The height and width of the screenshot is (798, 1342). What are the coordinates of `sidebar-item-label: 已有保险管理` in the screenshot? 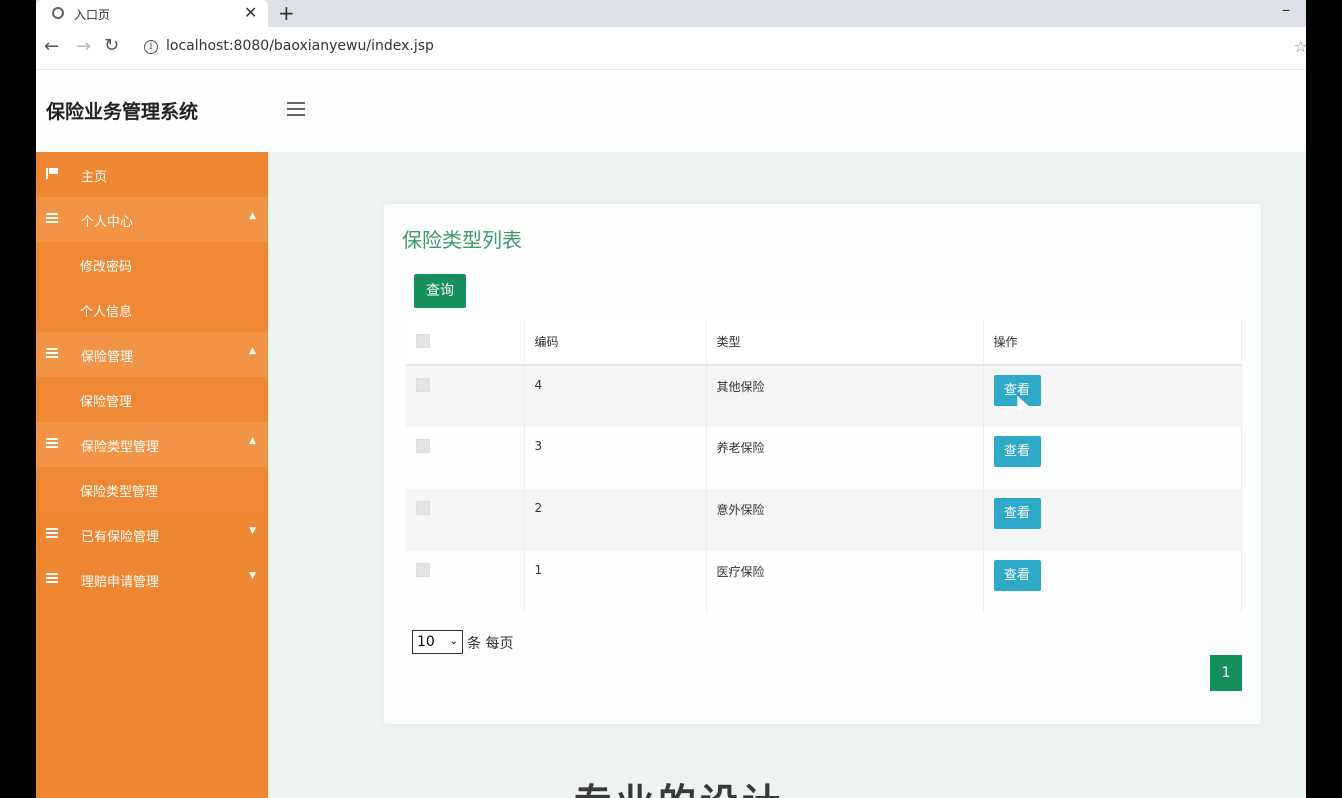 It's located at (120, 537).